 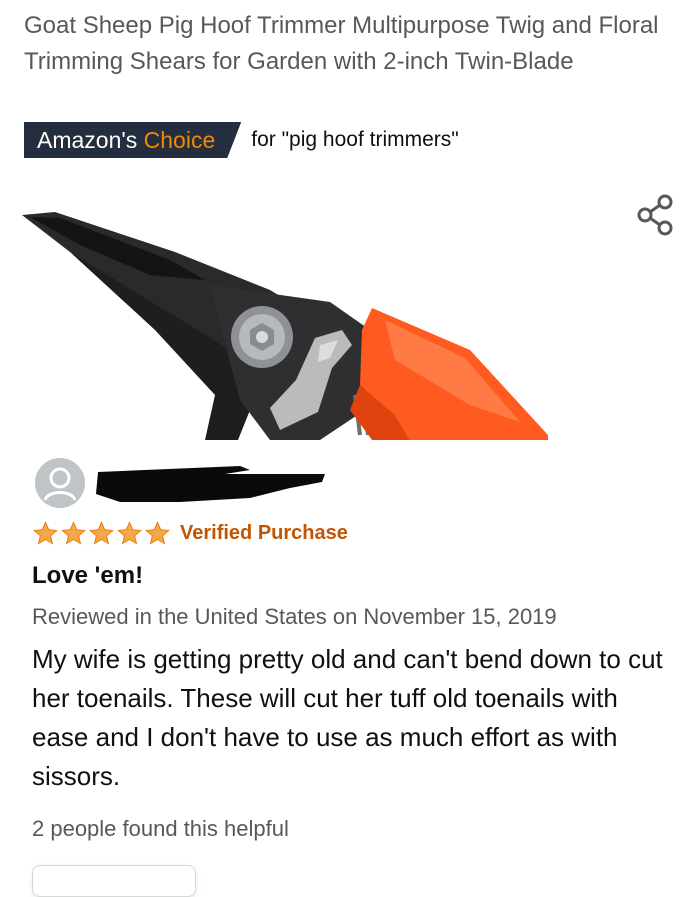 I want to click on helpful-button, so click(x=114, y=881).